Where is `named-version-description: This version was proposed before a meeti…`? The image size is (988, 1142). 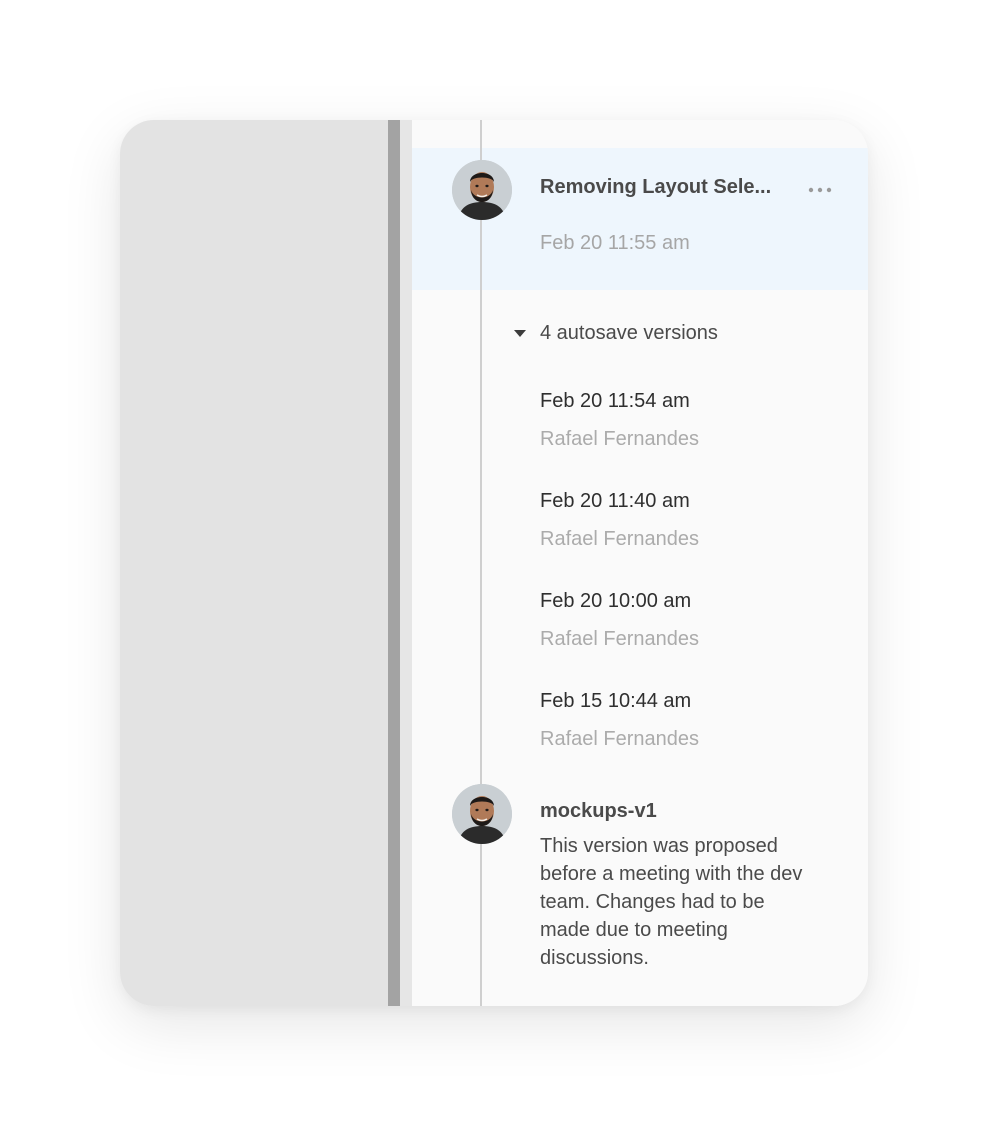 named-version-description: This version was proposed before a meeti… is located at coordinates (671, 902).